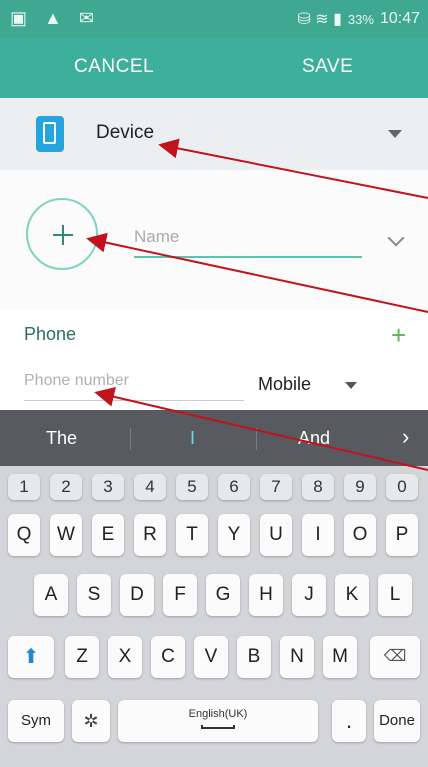  Describe the element at coordinates (218, 714) in the screenshot. I see `keyboard-language-label: English(UK)` at that location.